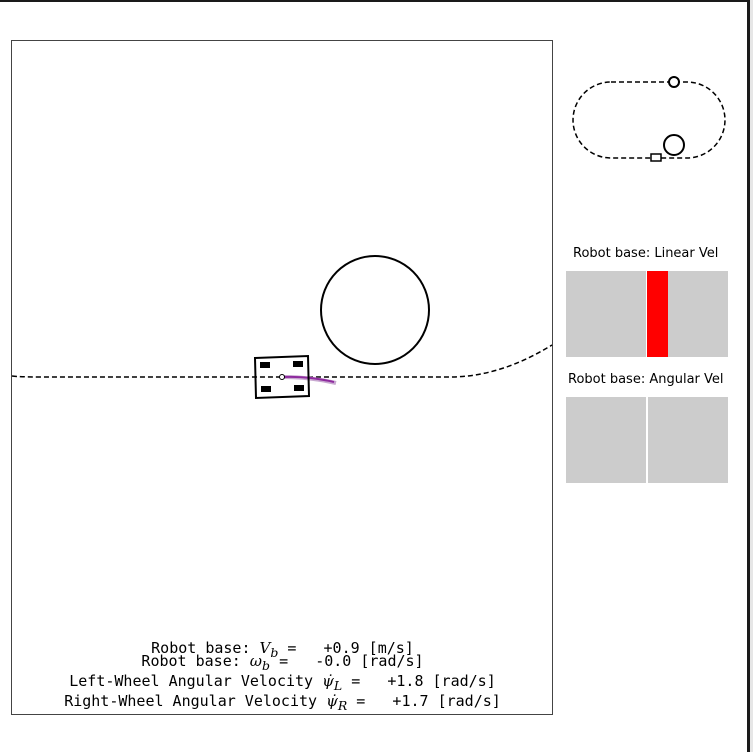 The image size is (753, 752). Describe the element at coordinates (282, 377) in the screenshot. I see `robot-center` at that location.